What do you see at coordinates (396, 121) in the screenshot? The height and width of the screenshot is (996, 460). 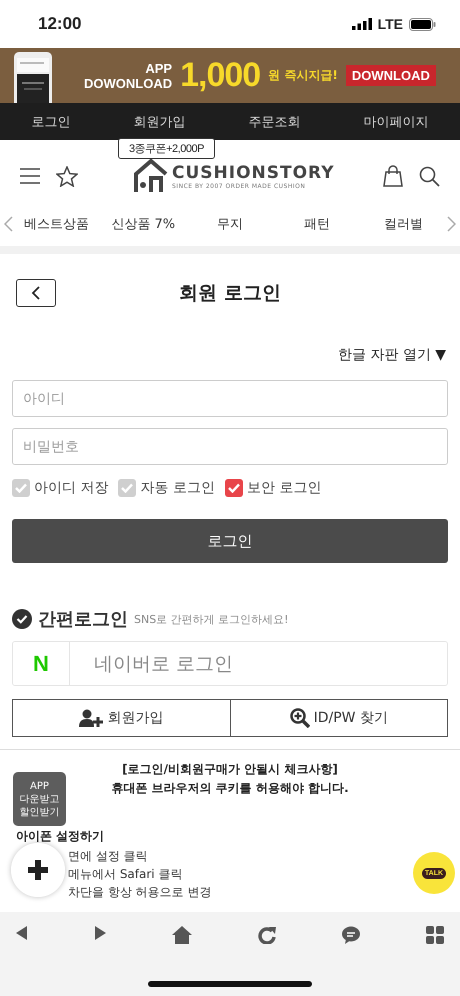 I see `top-nav-link: 마이페이지` at bounding box center [396, 121].